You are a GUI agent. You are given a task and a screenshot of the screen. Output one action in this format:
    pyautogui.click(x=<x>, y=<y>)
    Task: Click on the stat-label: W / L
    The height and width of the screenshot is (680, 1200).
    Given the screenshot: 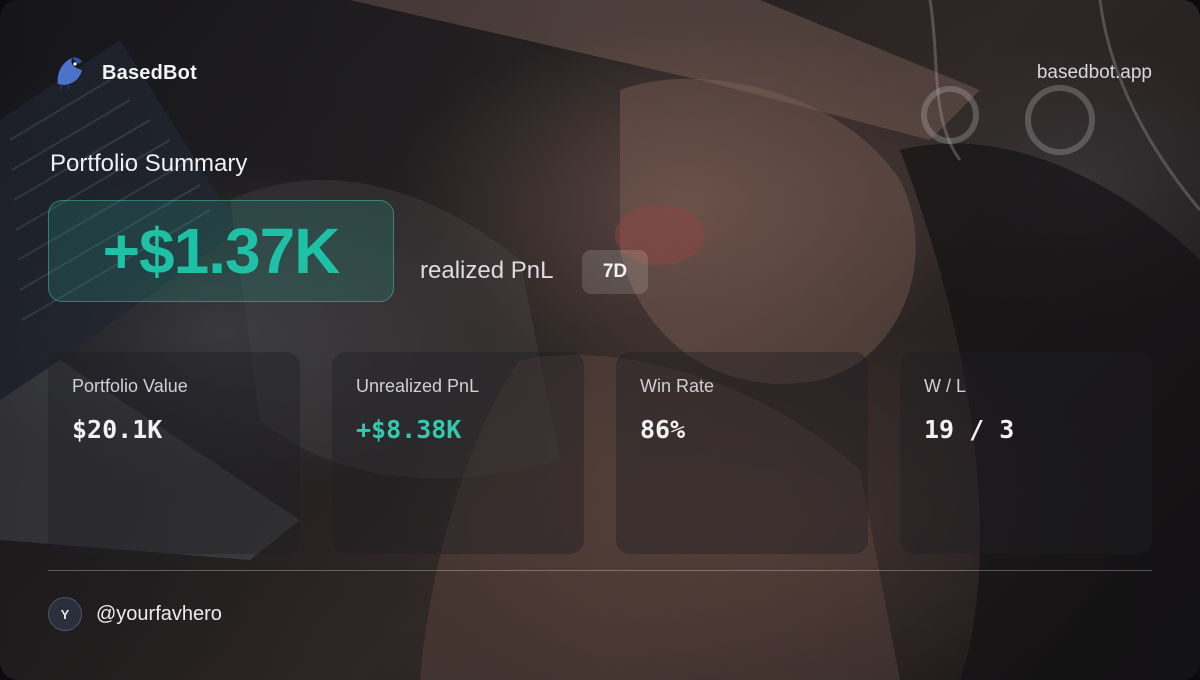 What is the action you would take?
    pyautogui.click(x=945, y=386)
    